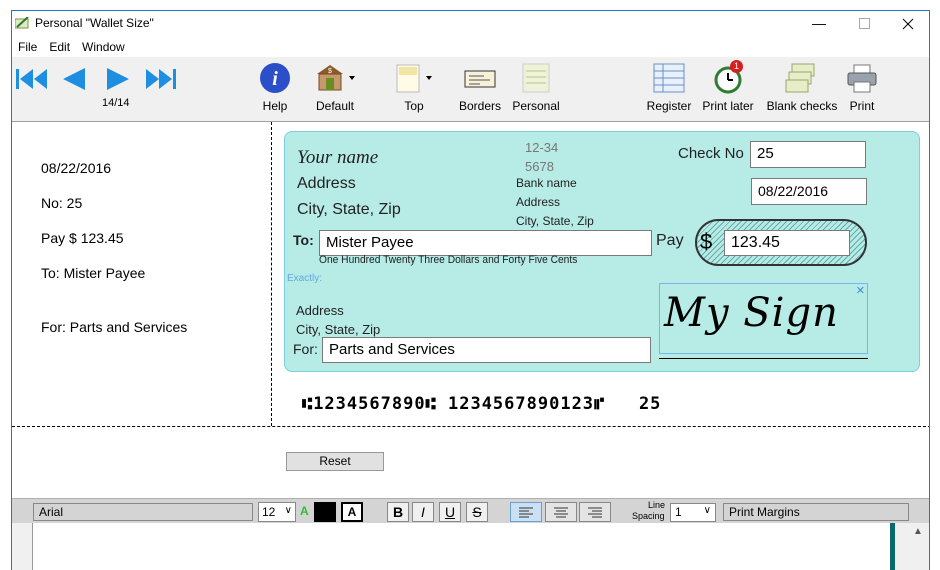  Describe the element at coordinates (335, 461) in the screenshot. I see `reset-button: Reset` at that location.